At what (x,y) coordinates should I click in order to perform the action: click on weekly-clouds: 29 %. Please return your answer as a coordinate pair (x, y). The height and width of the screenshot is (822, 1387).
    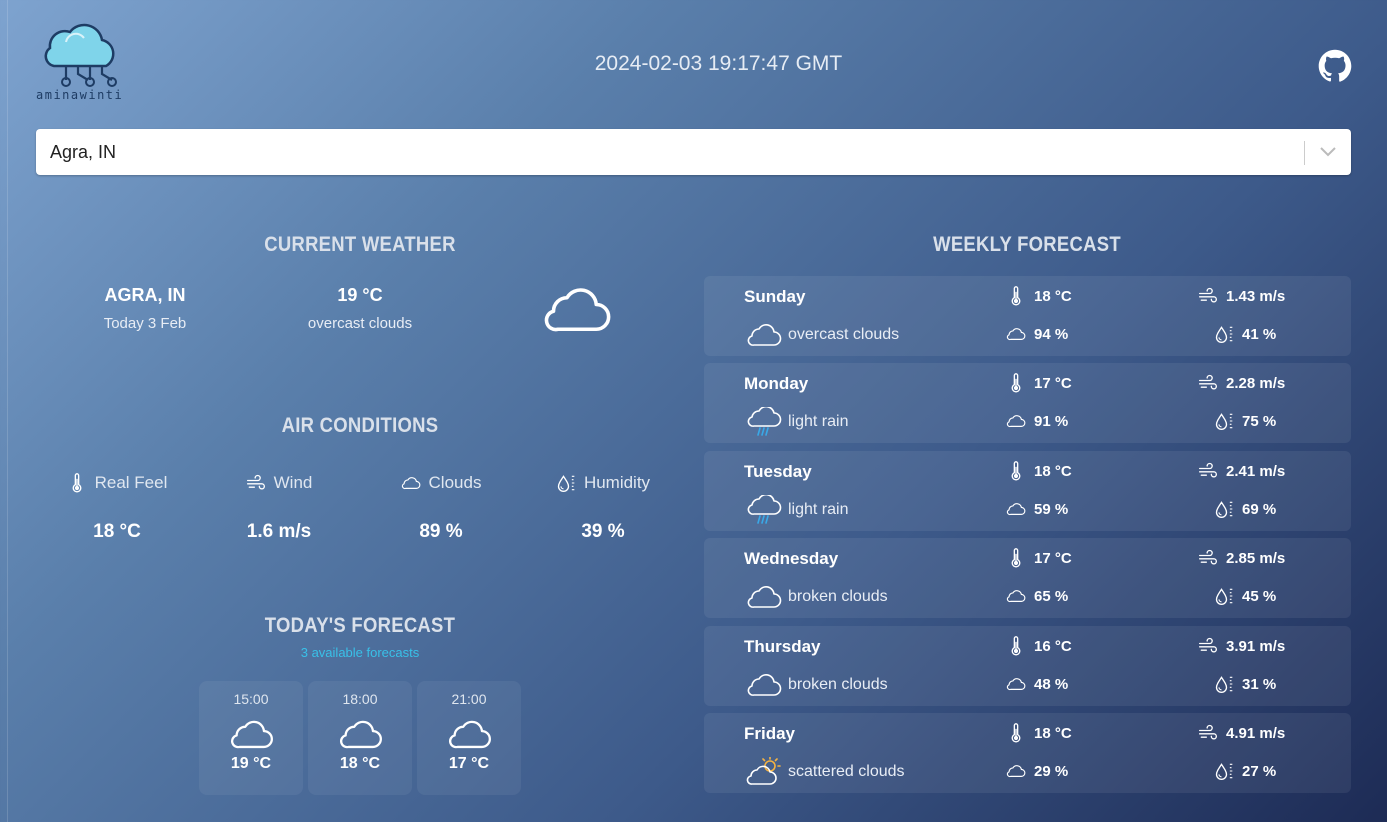
    Looking at the image, I should click on (1051, 771).